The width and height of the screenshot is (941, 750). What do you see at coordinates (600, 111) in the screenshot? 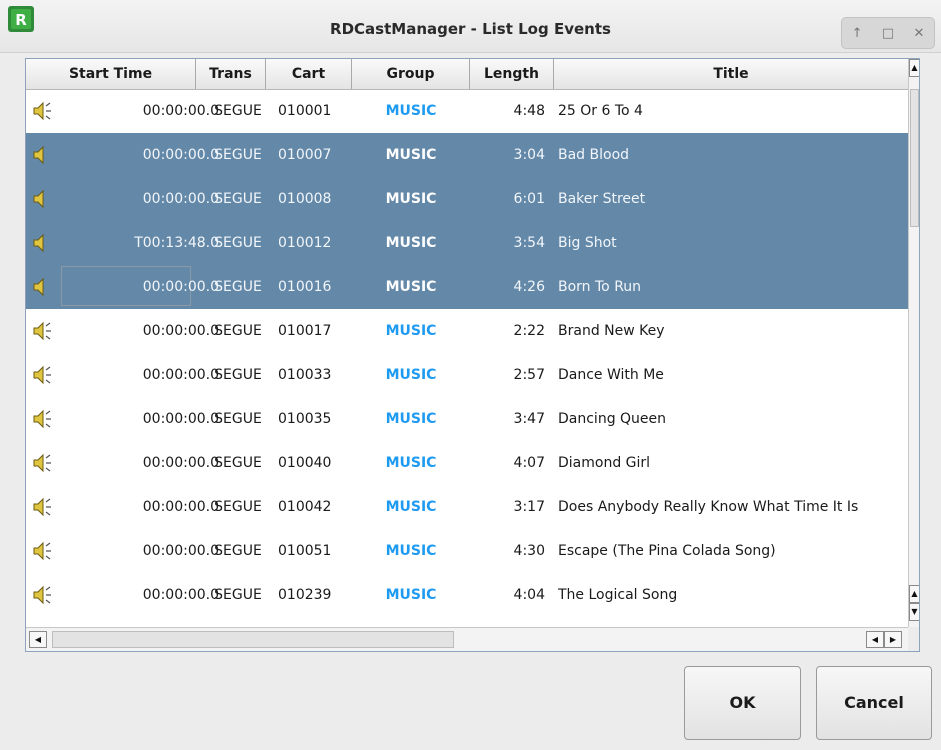
I see `cell-title: 25 Or 6 To 4` at bounding box center [600, 111].